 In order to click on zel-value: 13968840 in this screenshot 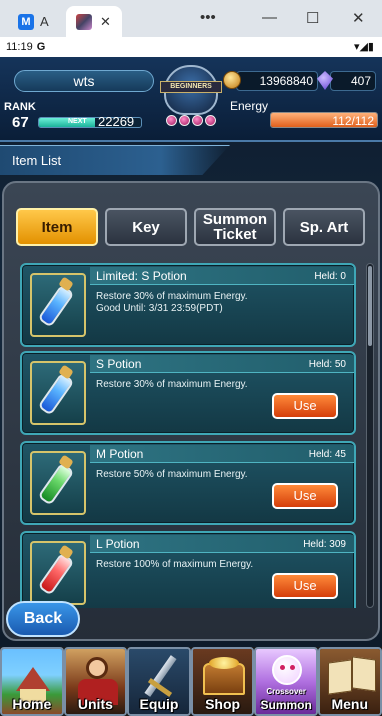, I will do `click(277, 81)`.